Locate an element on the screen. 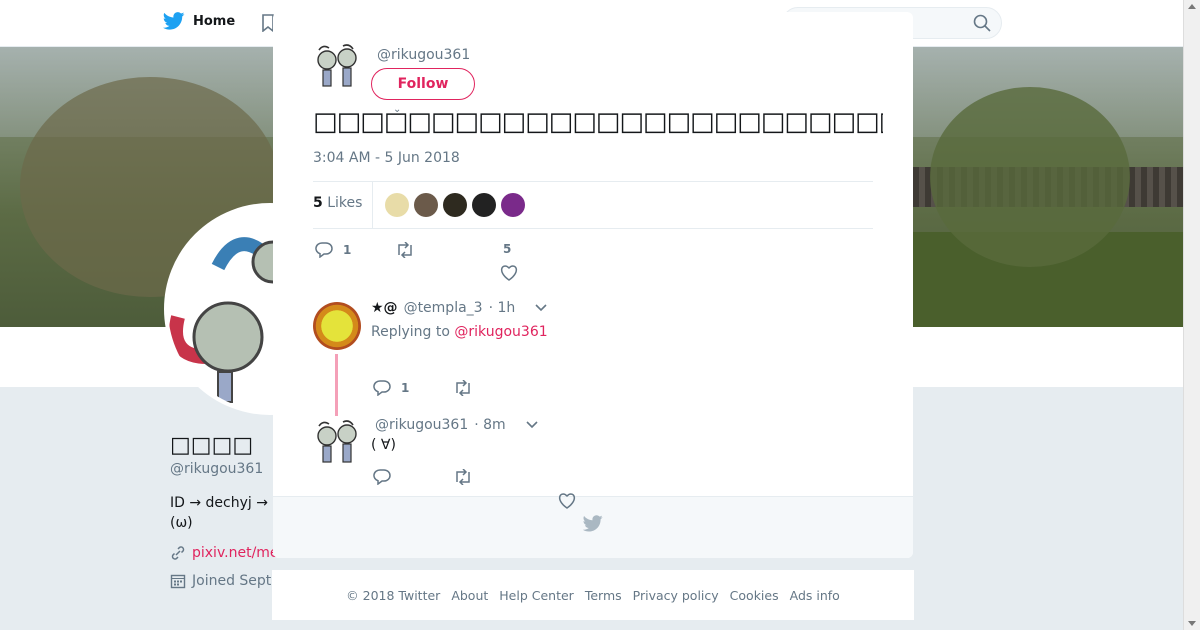 This screenshot has height=630, width=1200. reply-author-handle: @rikugou361 is located at coordinates (421, 425).